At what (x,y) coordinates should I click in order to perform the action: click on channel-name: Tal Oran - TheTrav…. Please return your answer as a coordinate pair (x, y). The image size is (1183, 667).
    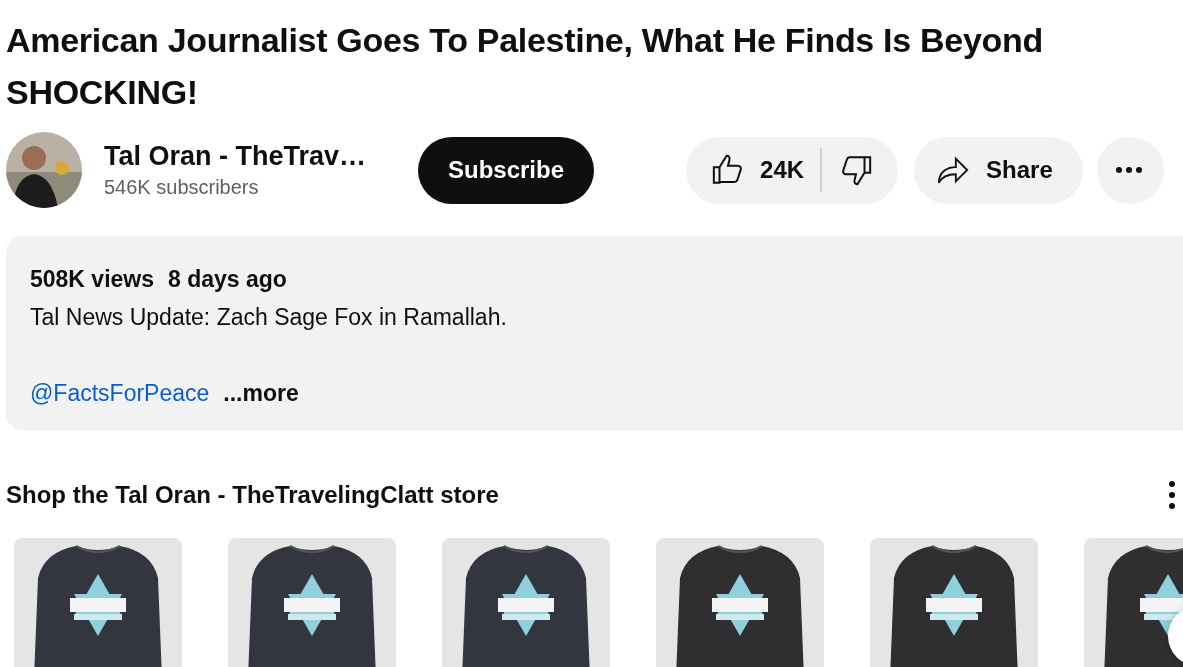
    Looking at the image, I should click on (249, 156).